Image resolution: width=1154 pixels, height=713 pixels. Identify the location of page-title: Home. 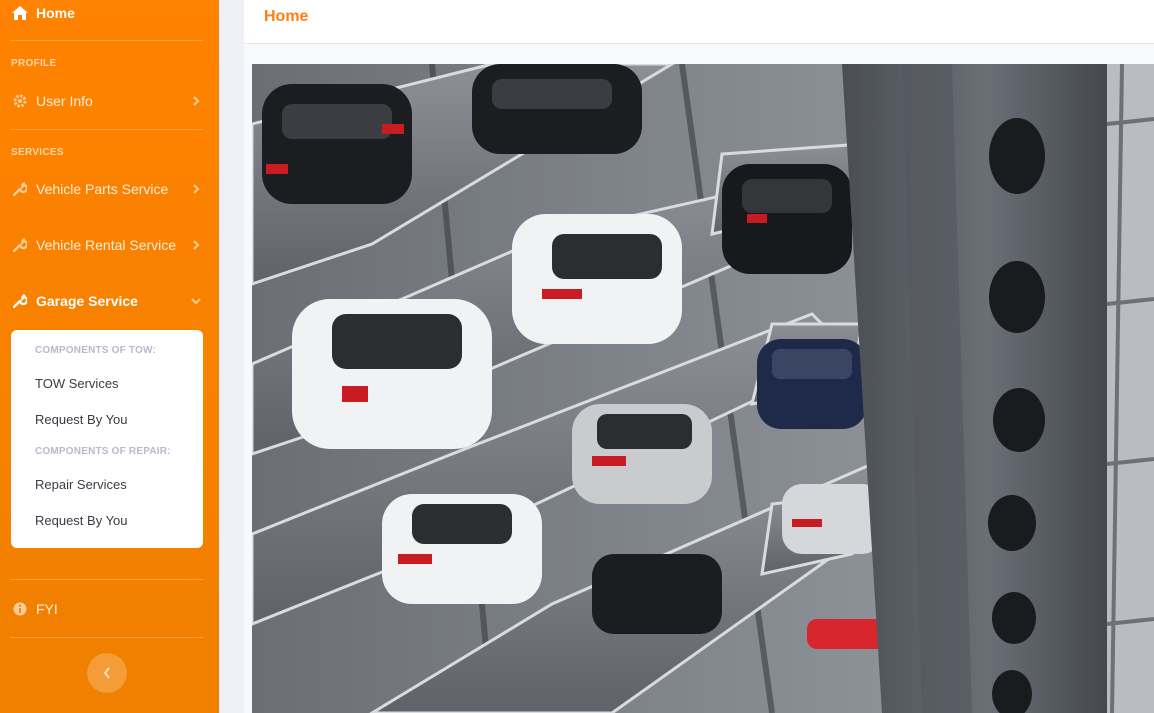
(286, 16).